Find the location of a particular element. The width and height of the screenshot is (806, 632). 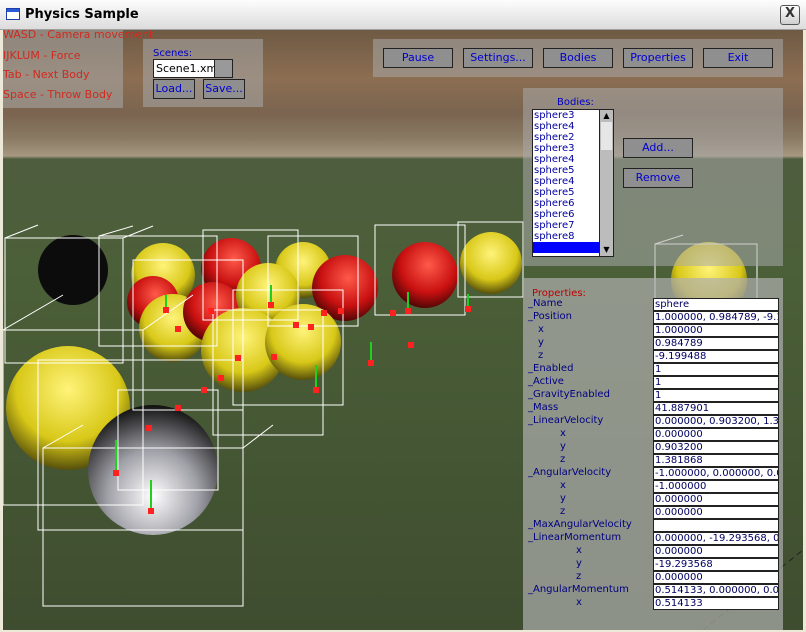

body-list-item: sphere7 is located at coordinates (566, 225).